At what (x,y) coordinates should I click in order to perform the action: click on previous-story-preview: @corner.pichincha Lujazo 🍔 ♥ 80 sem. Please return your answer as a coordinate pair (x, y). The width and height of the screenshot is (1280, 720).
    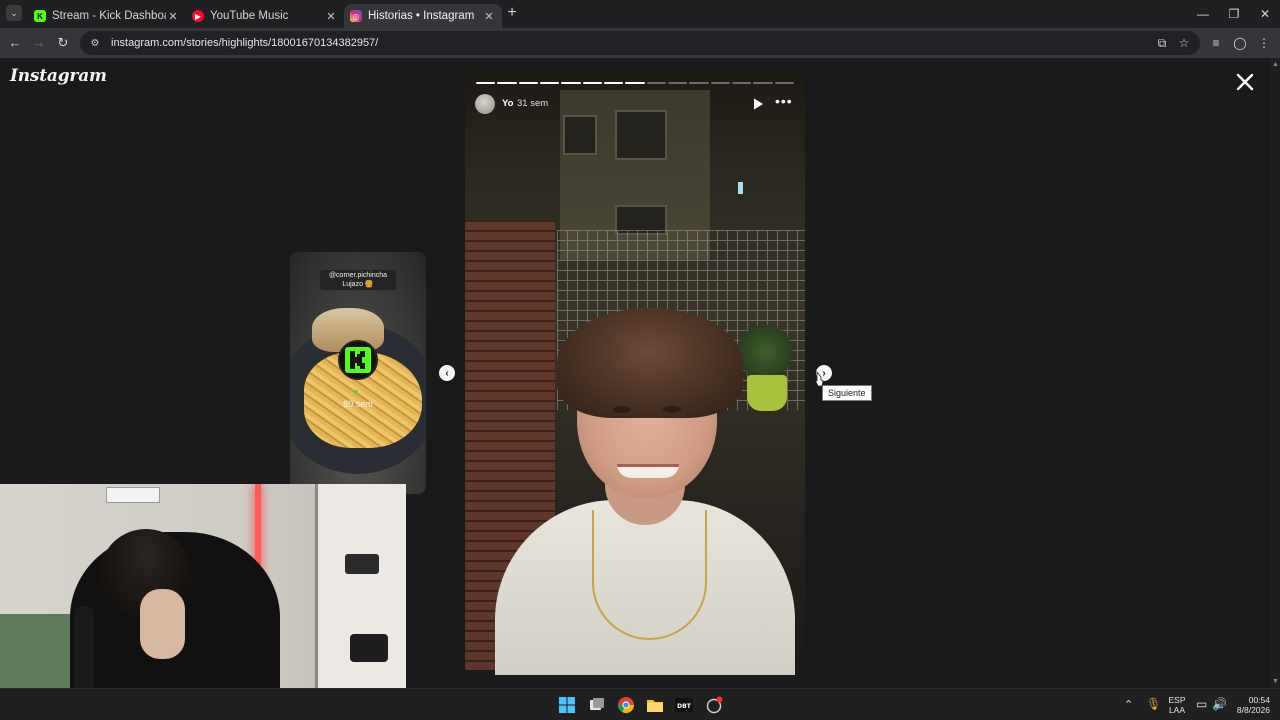
    Looking at the image, I should click on (358, 373).